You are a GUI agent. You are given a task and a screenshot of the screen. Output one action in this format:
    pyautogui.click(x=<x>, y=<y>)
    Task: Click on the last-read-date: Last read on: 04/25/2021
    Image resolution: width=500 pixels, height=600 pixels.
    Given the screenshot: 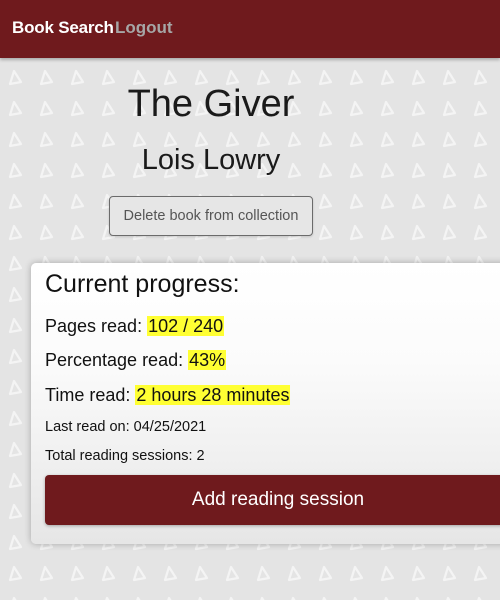 What is the action you would take?
    pyautogui.click(x=126, y=427)
    